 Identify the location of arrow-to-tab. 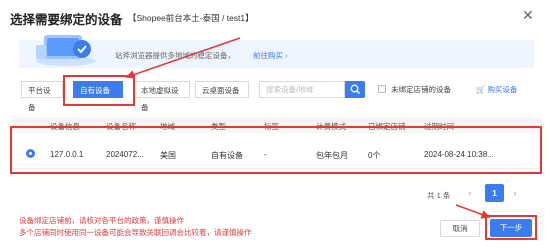
(183, 58).